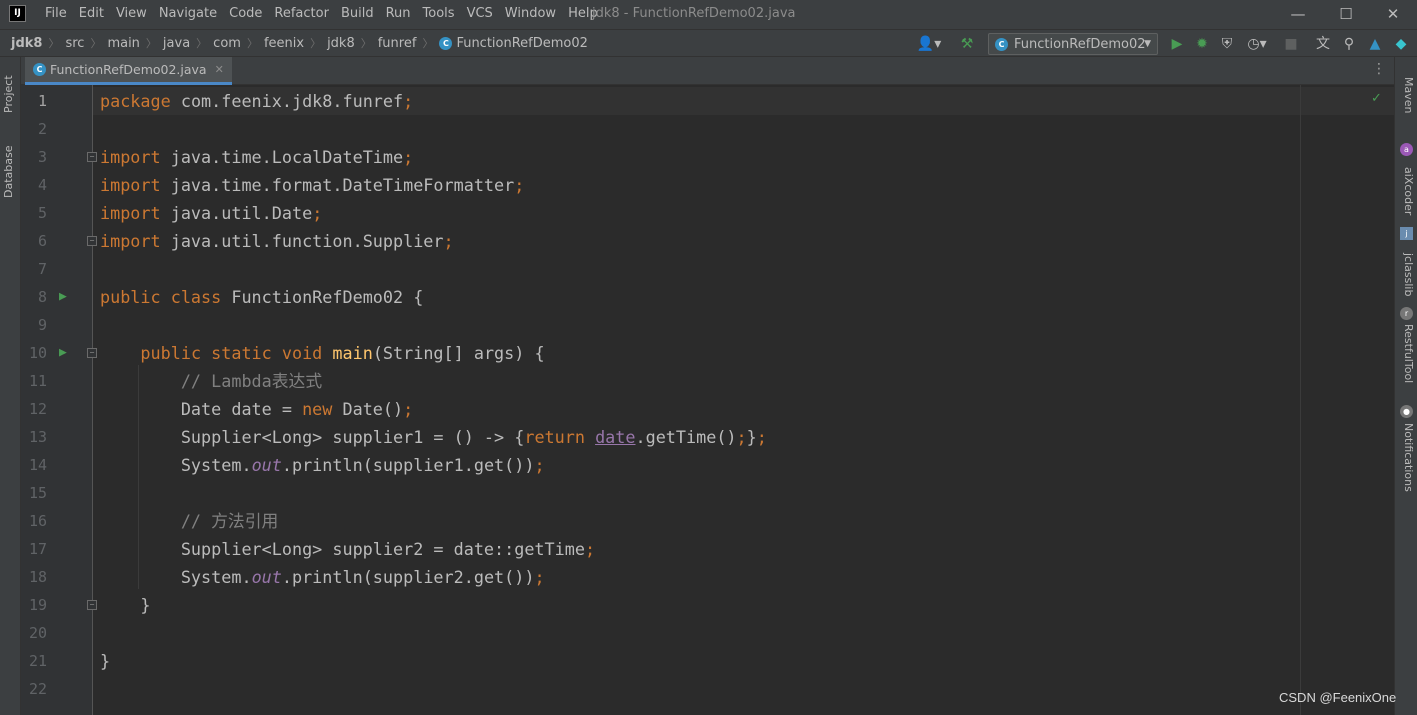  Describe the element at coordinates (322, 465) in the screenshot. I see `code-text: System.out.println(supplier1.get());` at that location.